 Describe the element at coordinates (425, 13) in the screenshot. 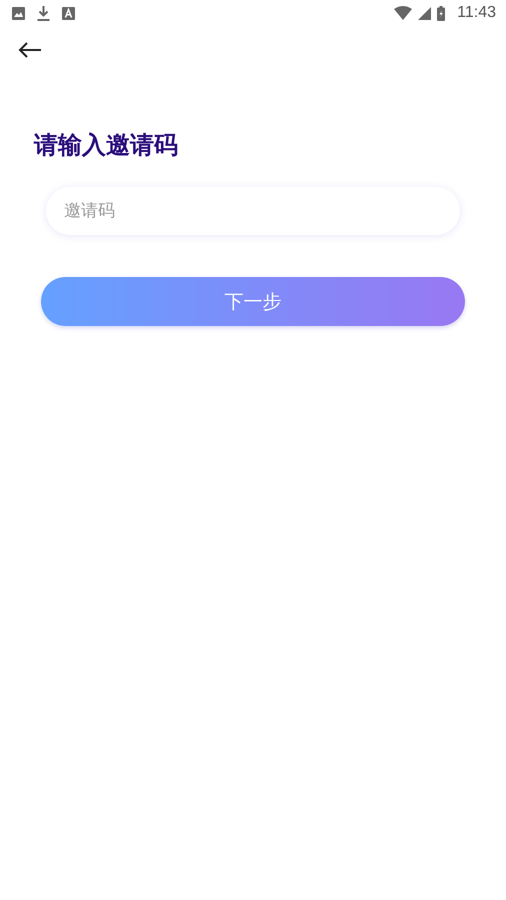

I see `signal-icon` at that location.